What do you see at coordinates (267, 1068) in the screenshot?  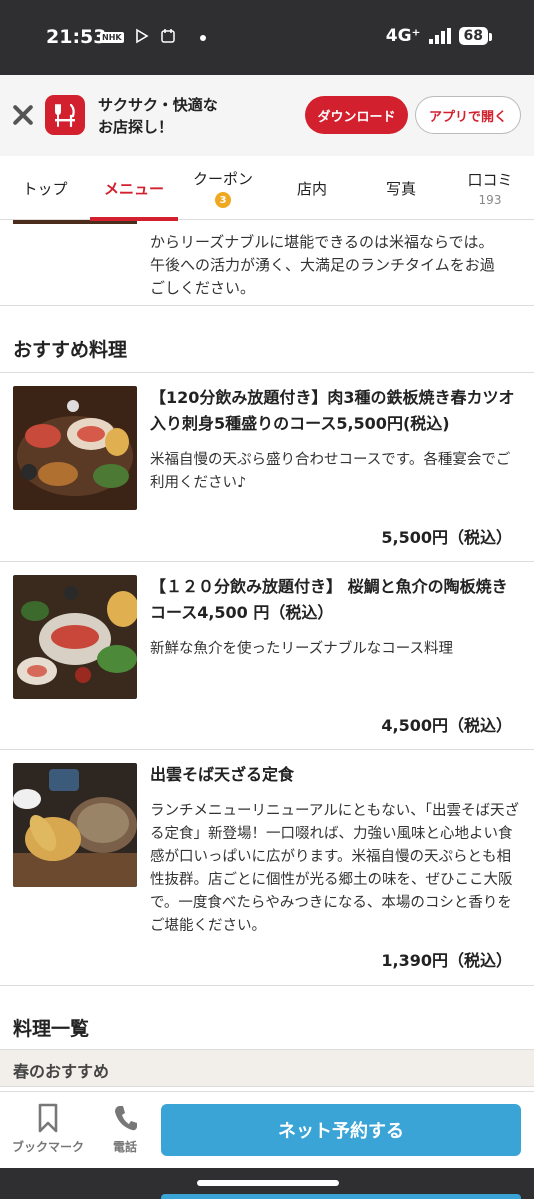 I see `menu-category: 春のおすすめ` at bounding box center [267, 1068].